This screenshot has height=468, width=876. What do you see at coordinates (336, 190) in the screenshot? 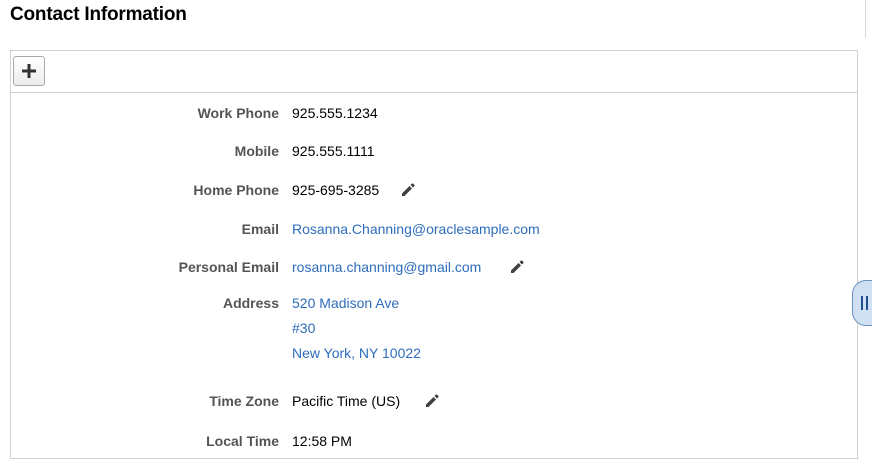
I see `home-phone-value: 925-695-3285` at bounding box center [336, 190].